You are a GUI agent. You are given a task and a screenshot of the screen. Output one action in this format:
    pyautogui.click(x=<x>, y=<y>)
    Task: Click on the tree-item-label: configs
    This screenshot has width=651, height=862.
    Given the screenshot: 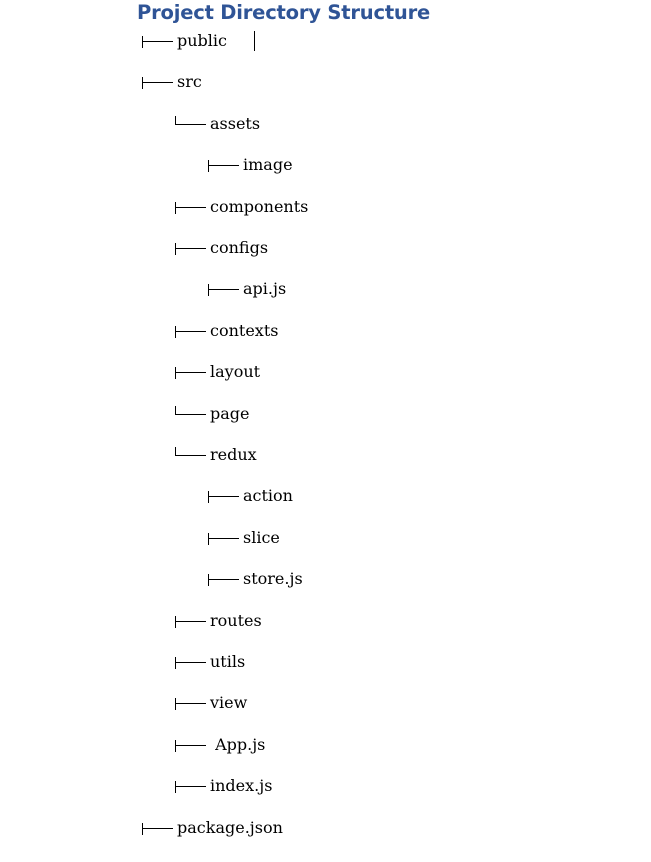 What is the action you would take?
    pyautogui.click(x=239, y=247)
    